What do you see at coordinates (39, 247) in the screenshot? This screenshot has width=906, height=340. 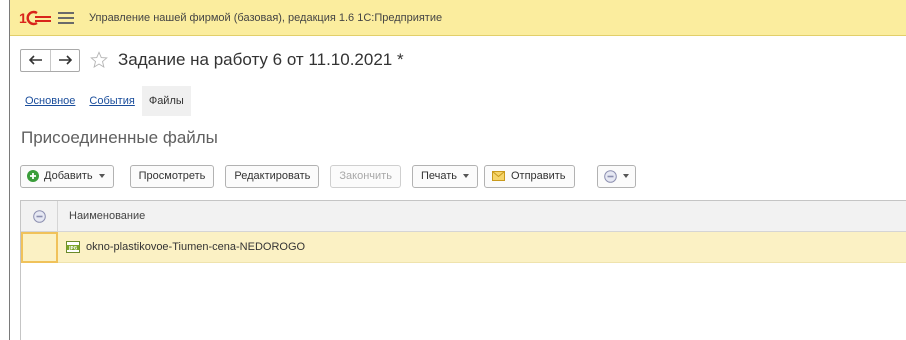 I see `row-selector-cell` at bounding box center [39, 247].